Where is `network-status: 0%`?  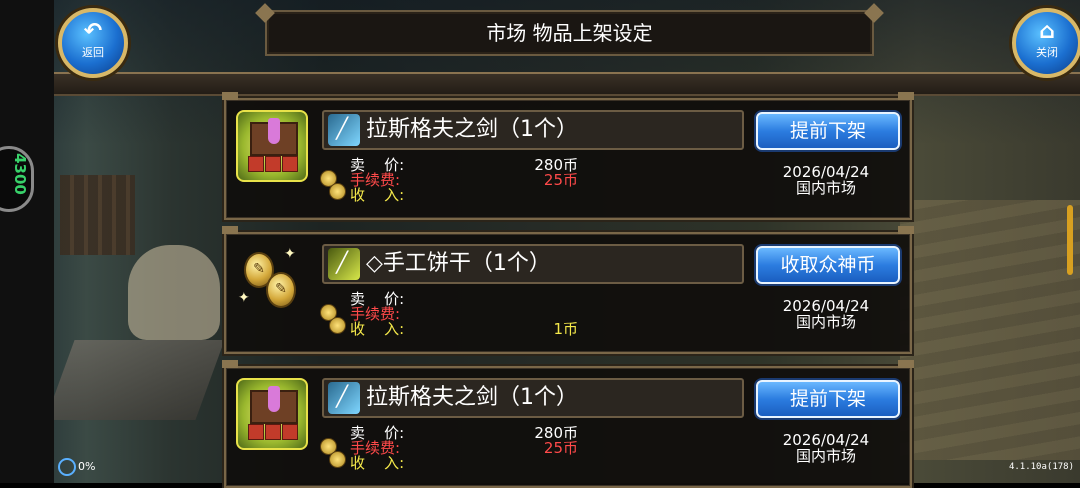 network-status: 0% is located at coordinates (76, 467).